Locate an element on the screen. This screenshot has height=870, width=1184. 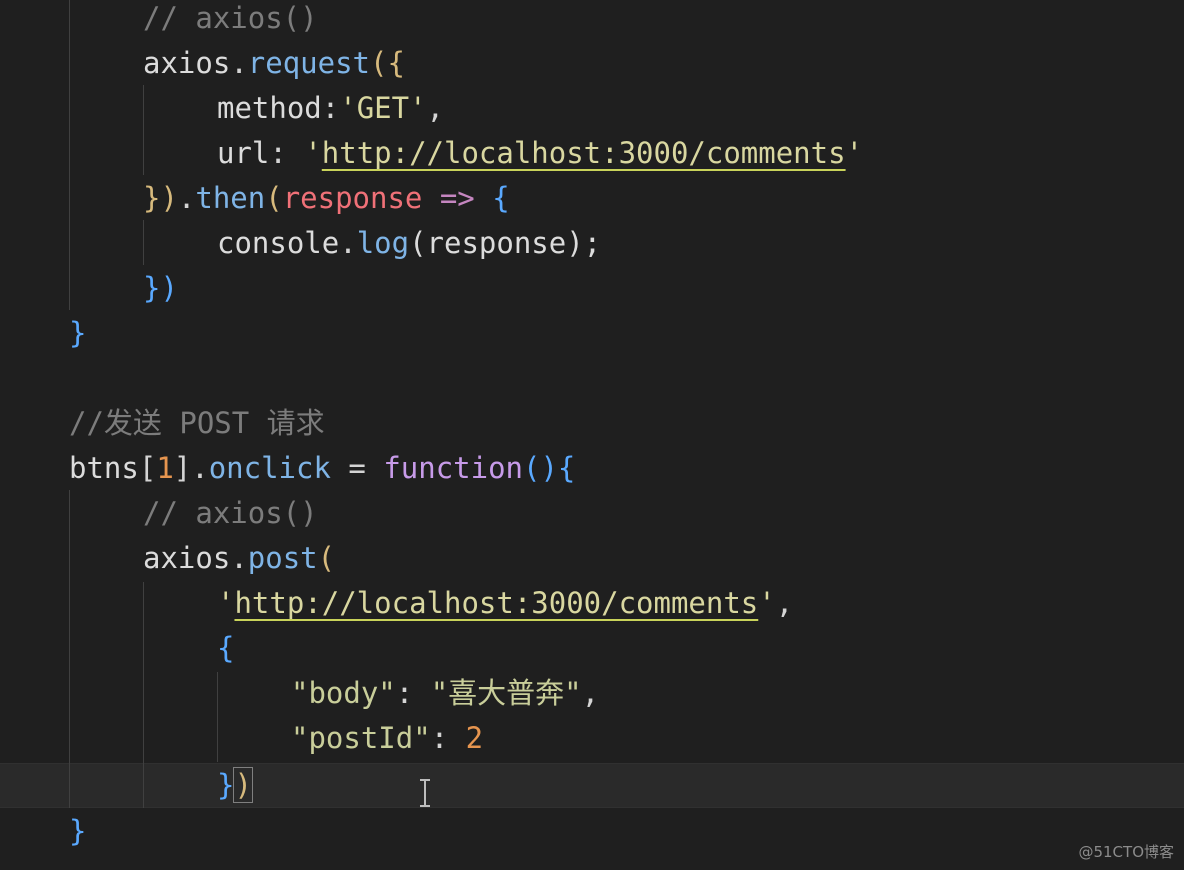
code-line: btns[1].onclick = function(){ is located at coordinates (592, 468).